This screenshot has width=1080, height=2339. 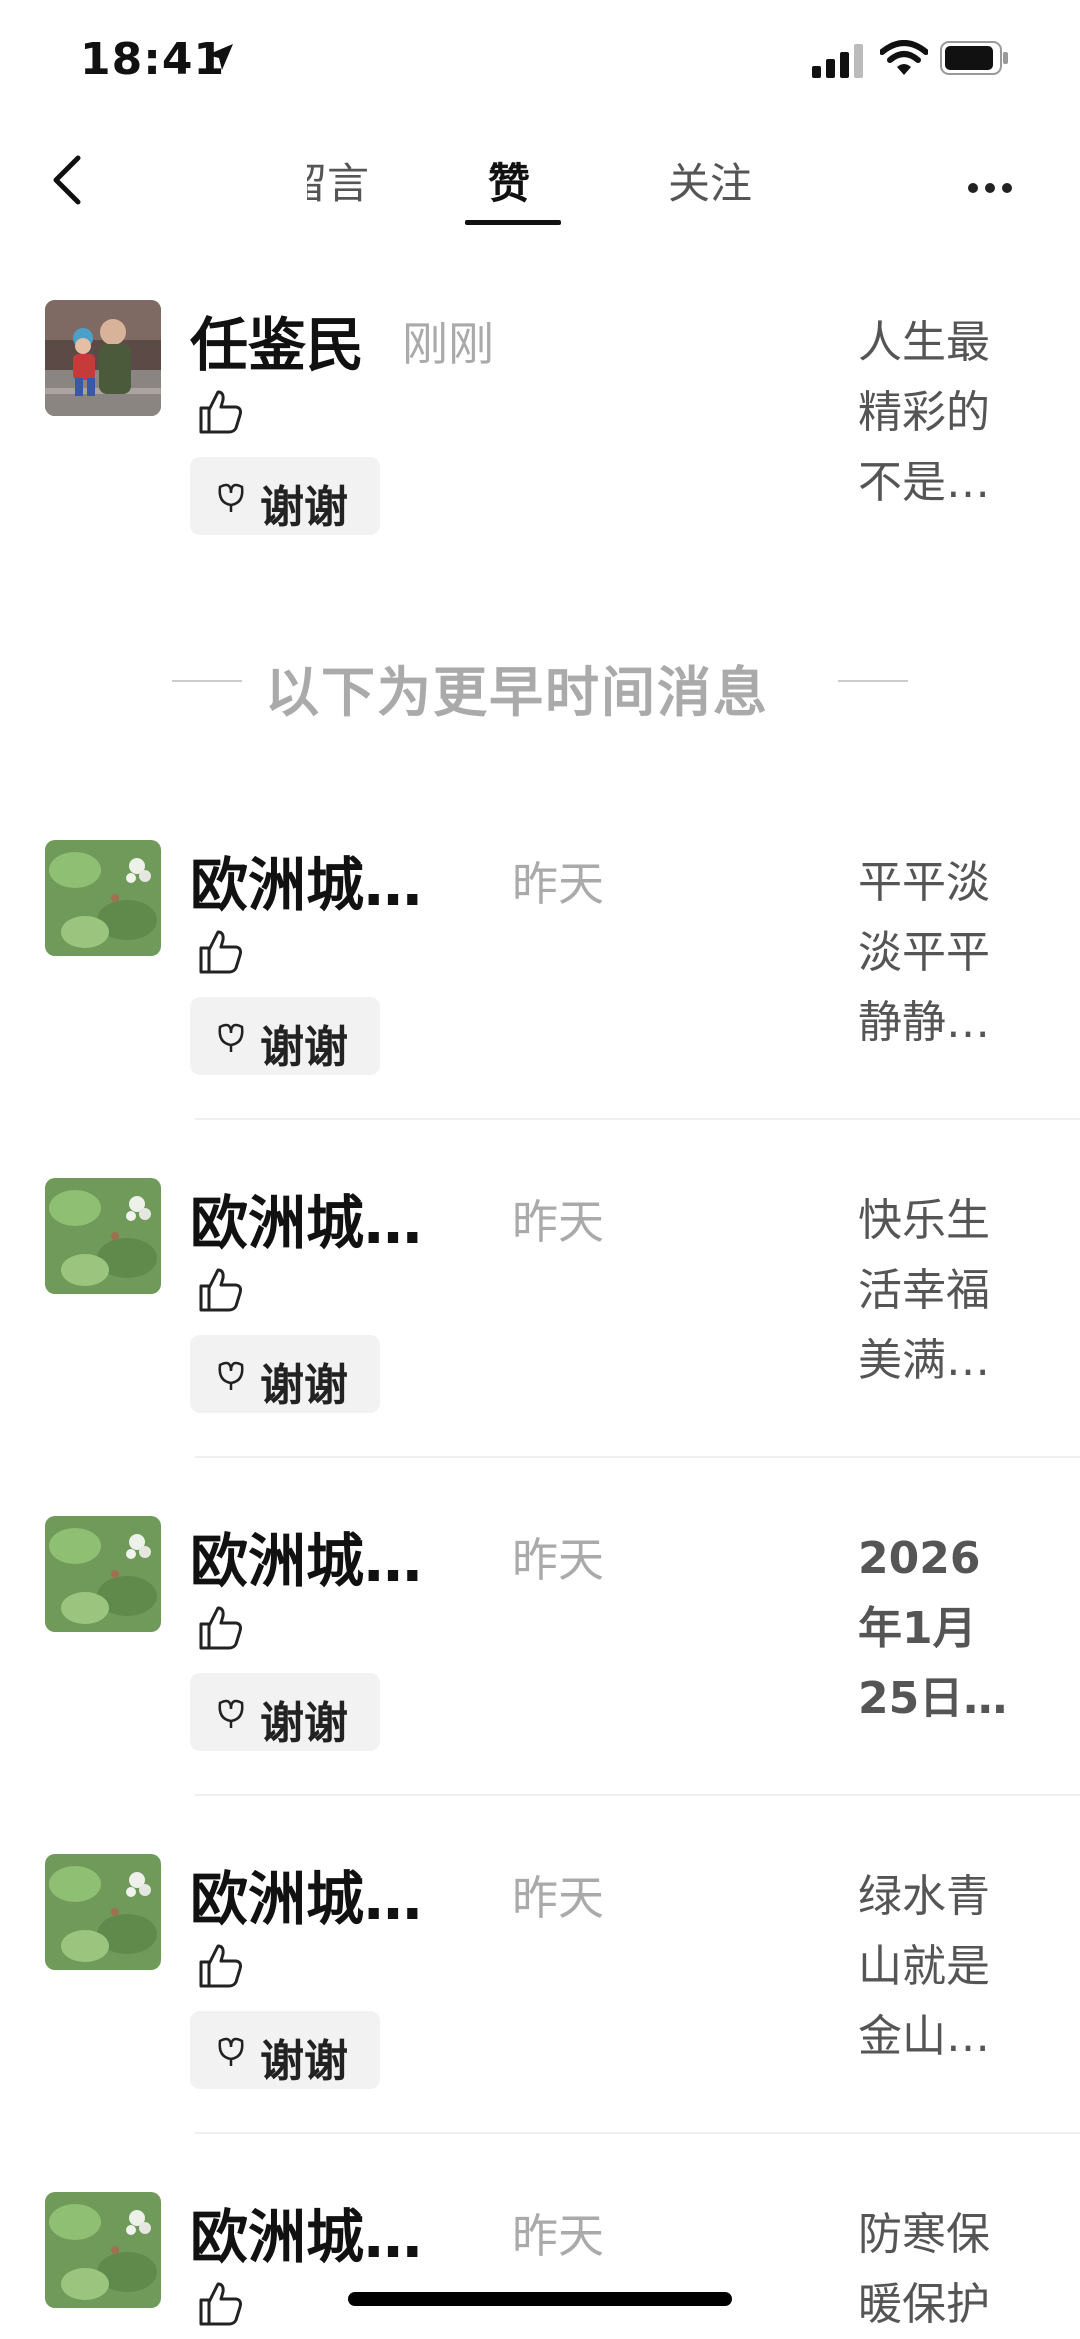 What do you see at coordinates (220, 57) in the screenshot?
I see `location-arrow-icon` at bounding box center [220, 57].